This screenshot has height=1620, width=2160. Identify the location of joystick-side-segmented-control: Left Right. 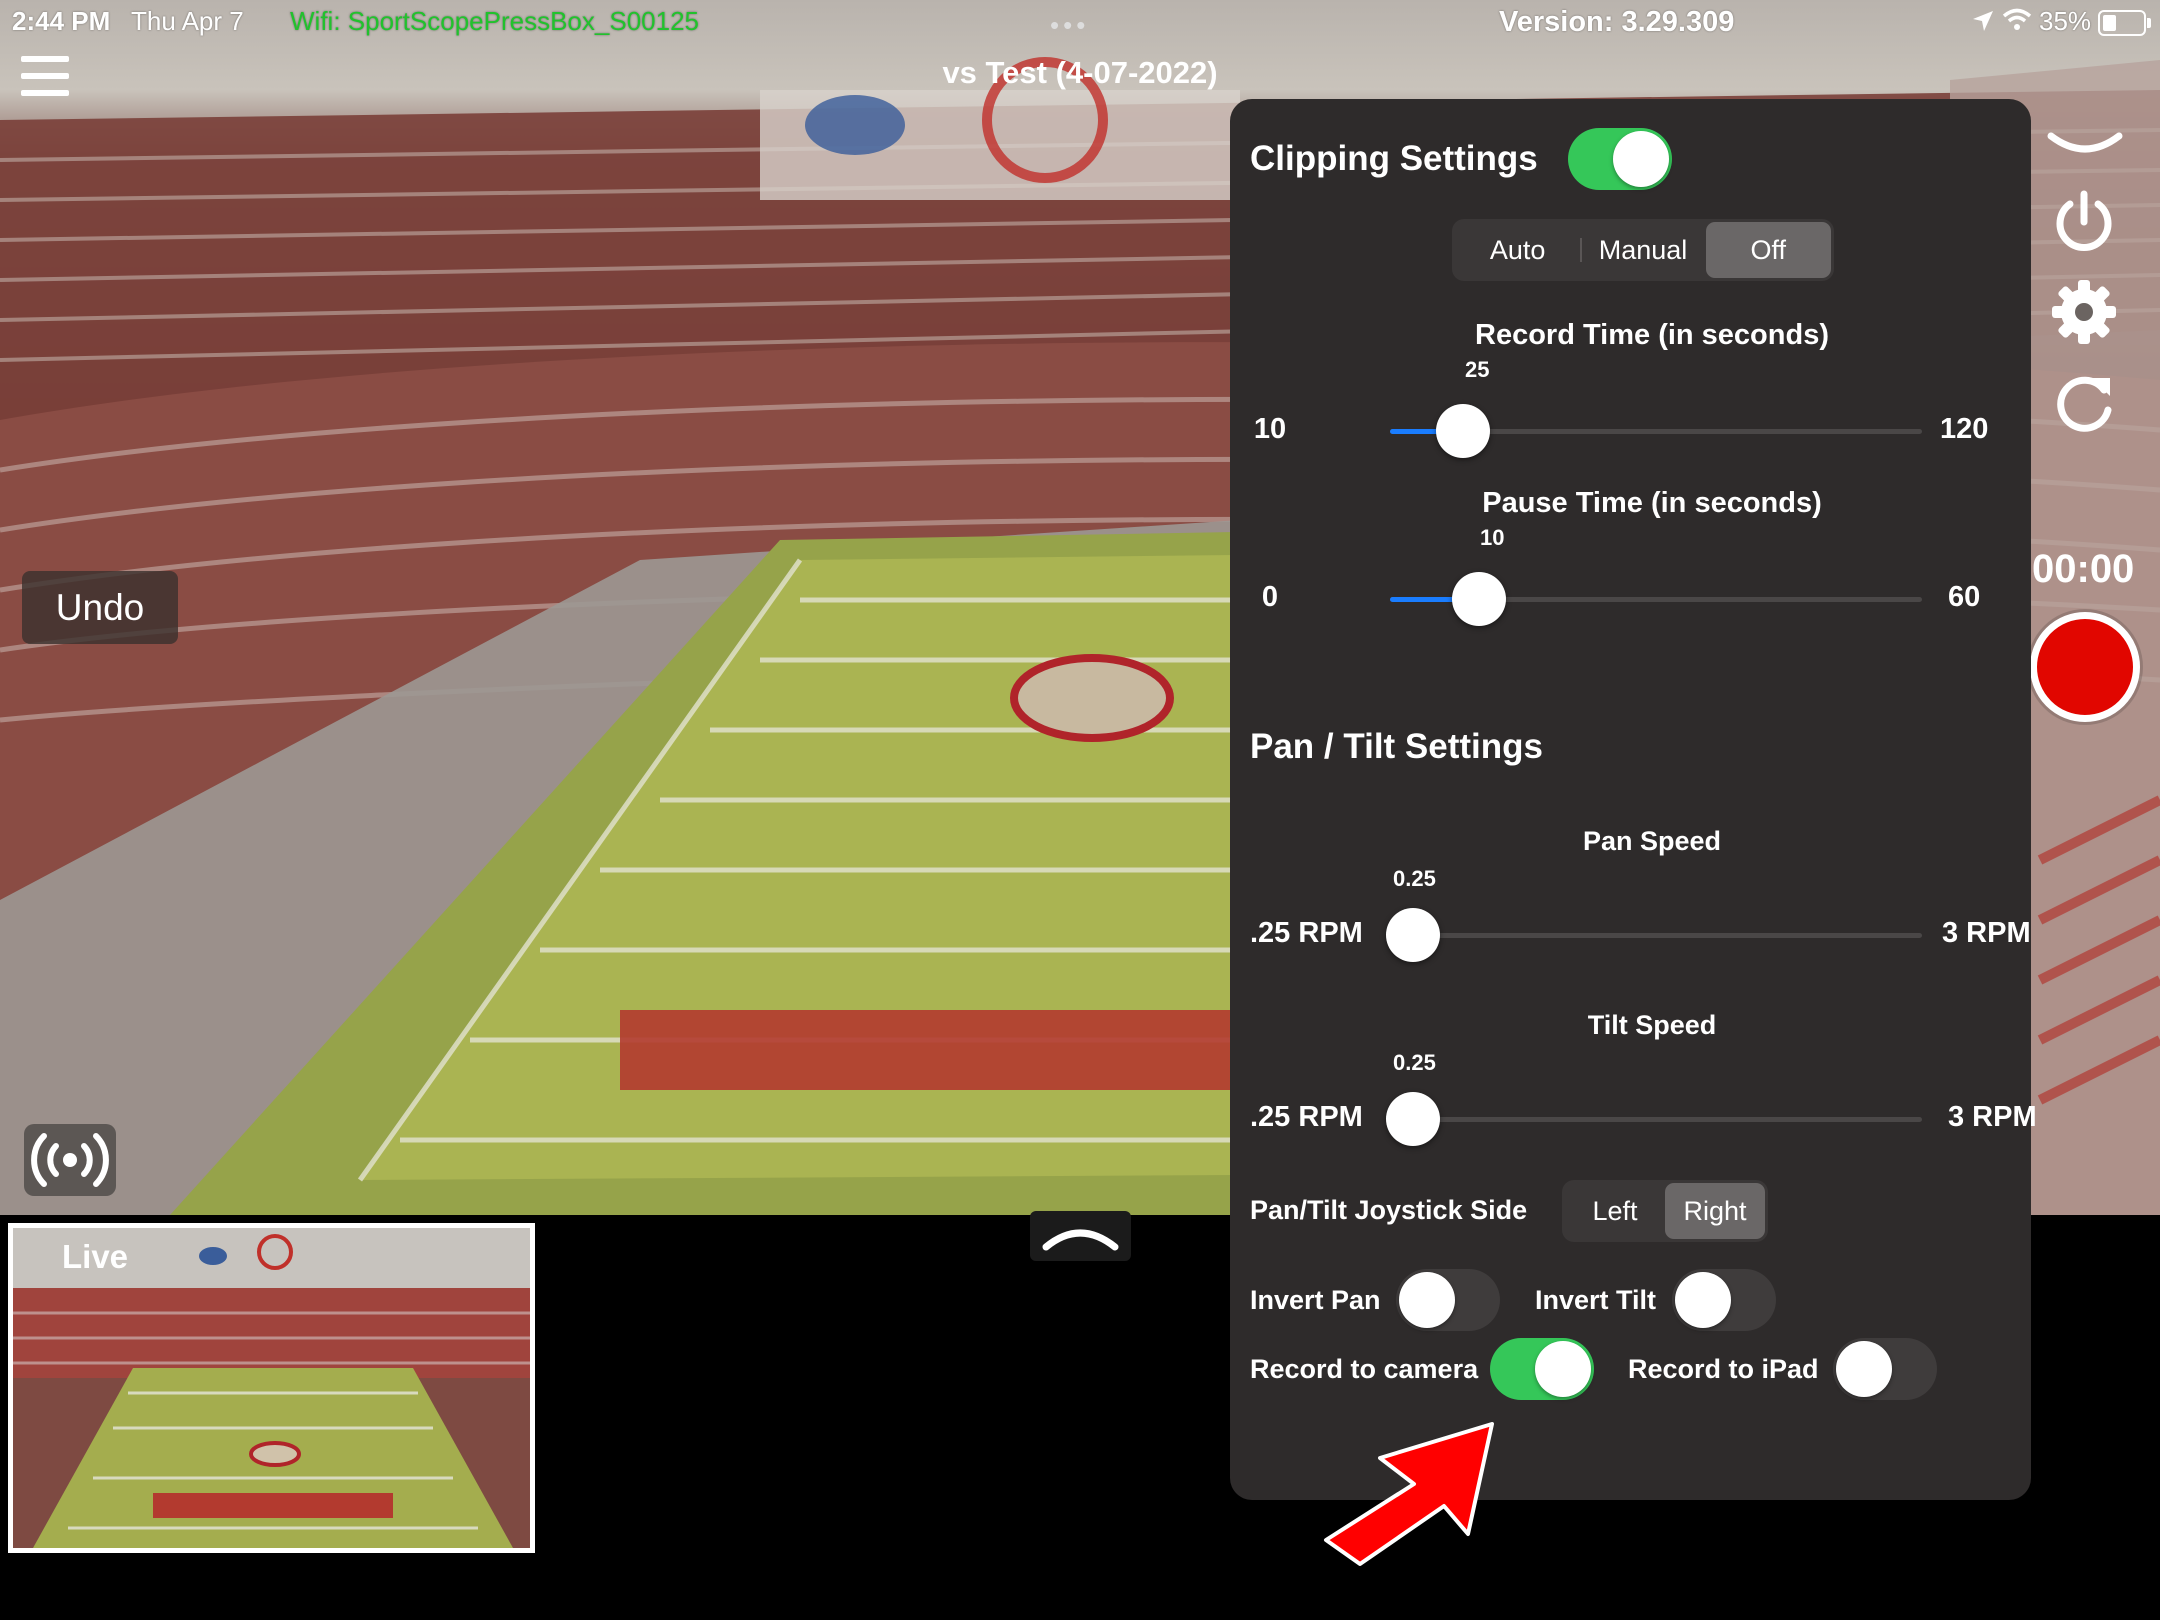
(1665, 1211).